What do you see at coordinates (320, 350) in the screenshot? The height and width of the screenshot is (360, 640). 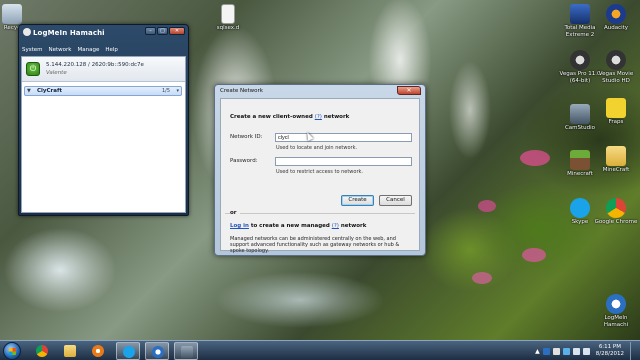 I see `taskbar: ▲ 6:11 PM 8/28/2012` at bounding box center [320, 350].